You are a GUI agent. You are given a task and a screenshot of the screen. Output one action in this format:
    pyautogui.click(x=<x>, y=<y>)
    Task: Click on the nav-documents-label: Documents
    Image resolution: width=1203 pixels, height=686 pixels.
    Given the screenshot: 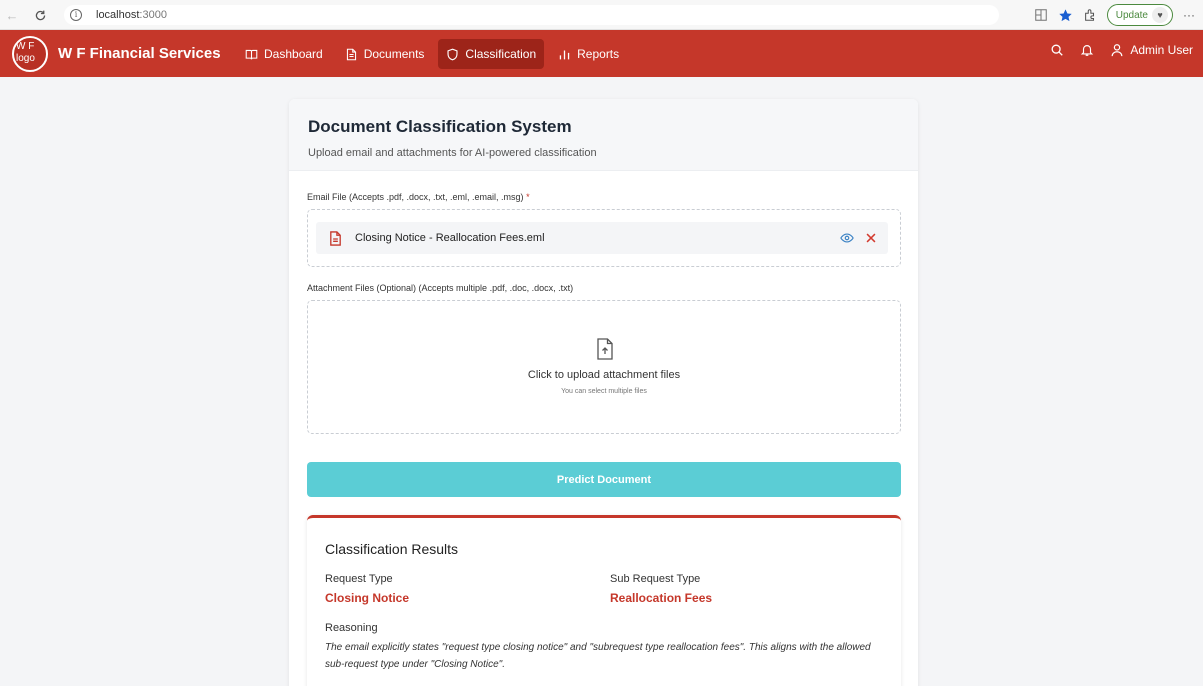 What is the action you would take?
    pyautogui.click(x=394, y=54)
    